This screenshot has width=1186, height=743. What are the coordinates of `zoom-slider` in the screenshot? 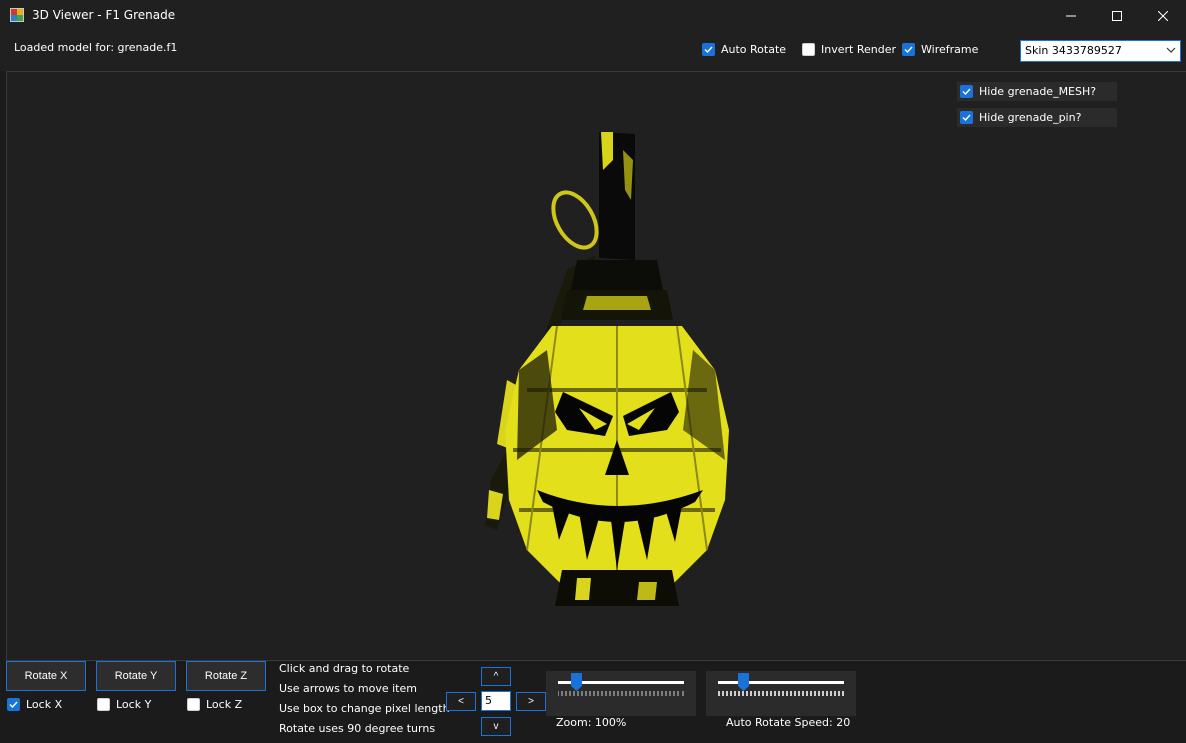 It's located at (621, 693).